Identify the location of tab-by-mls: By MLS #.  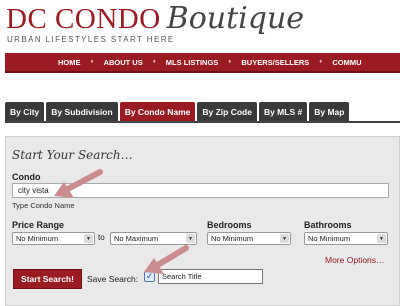
(283, 111).